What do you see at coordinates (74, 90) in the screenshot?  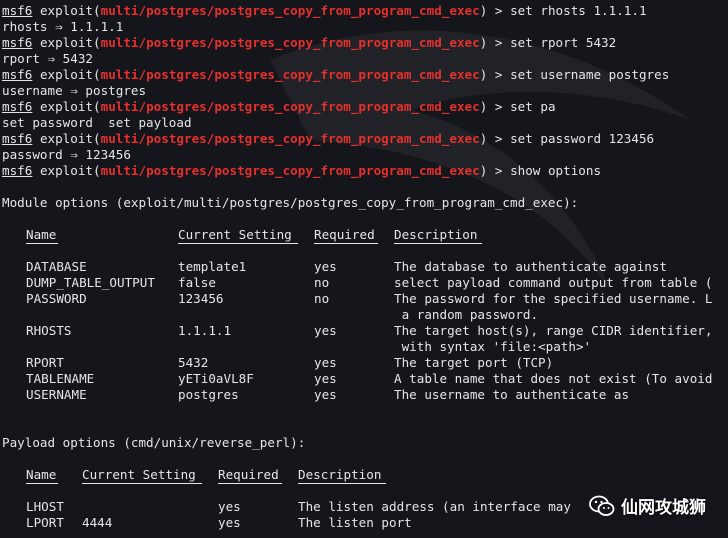 I see `command-output: username ⇒ postgres` at bounding box center [74, 90].